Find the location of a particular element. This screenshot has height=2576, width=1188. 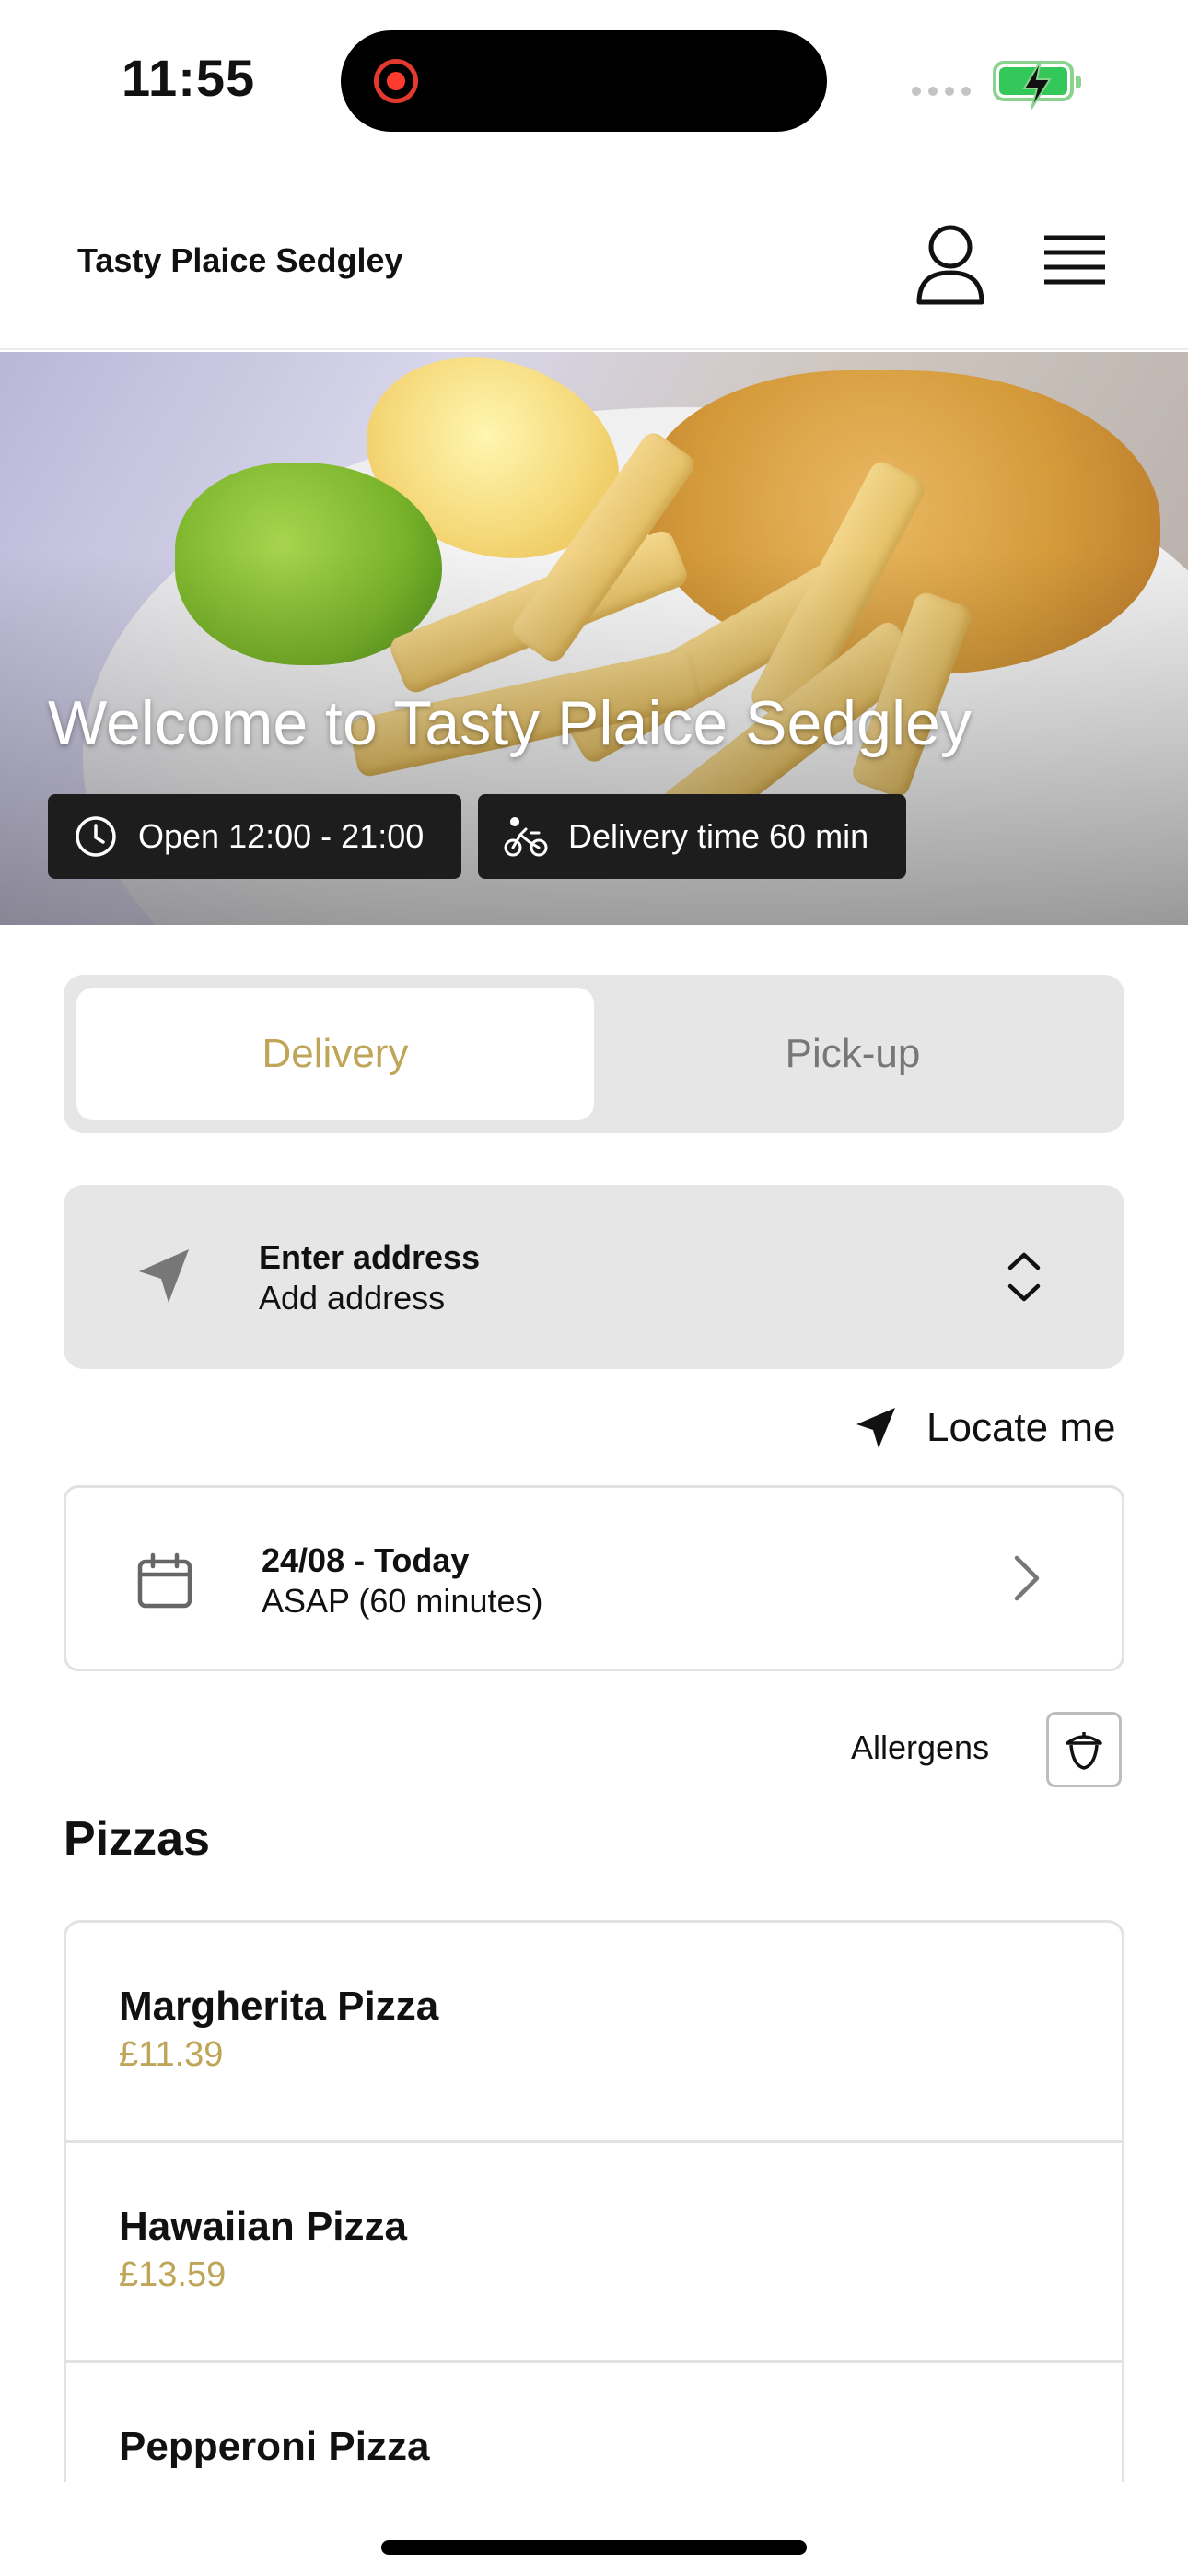

account-button is located at coordinates (951, 263).